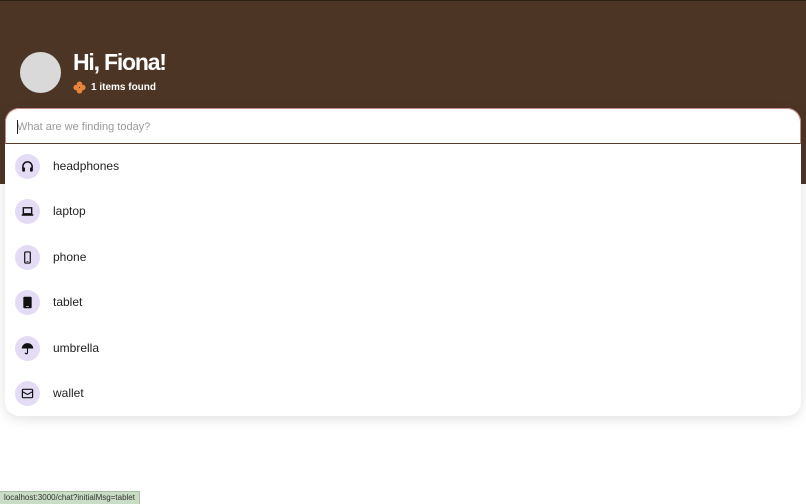 Image resolution: width=806 pixels, height=504 pixels. Describe the element at coordinates (68, 302) in the screenshot. I see `suggestion-label: tablet` at that location.